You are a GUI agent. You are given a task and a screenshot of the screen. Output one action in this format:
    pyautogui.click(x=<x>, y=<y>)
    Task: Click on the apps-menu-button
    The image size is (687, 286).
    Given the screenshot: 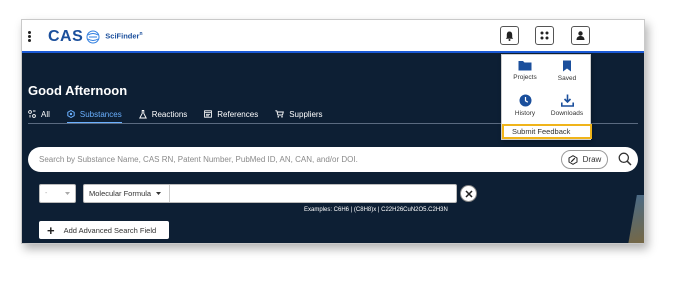 What is the action you would take?
    pyautogui.click(x=544, y=35)
    